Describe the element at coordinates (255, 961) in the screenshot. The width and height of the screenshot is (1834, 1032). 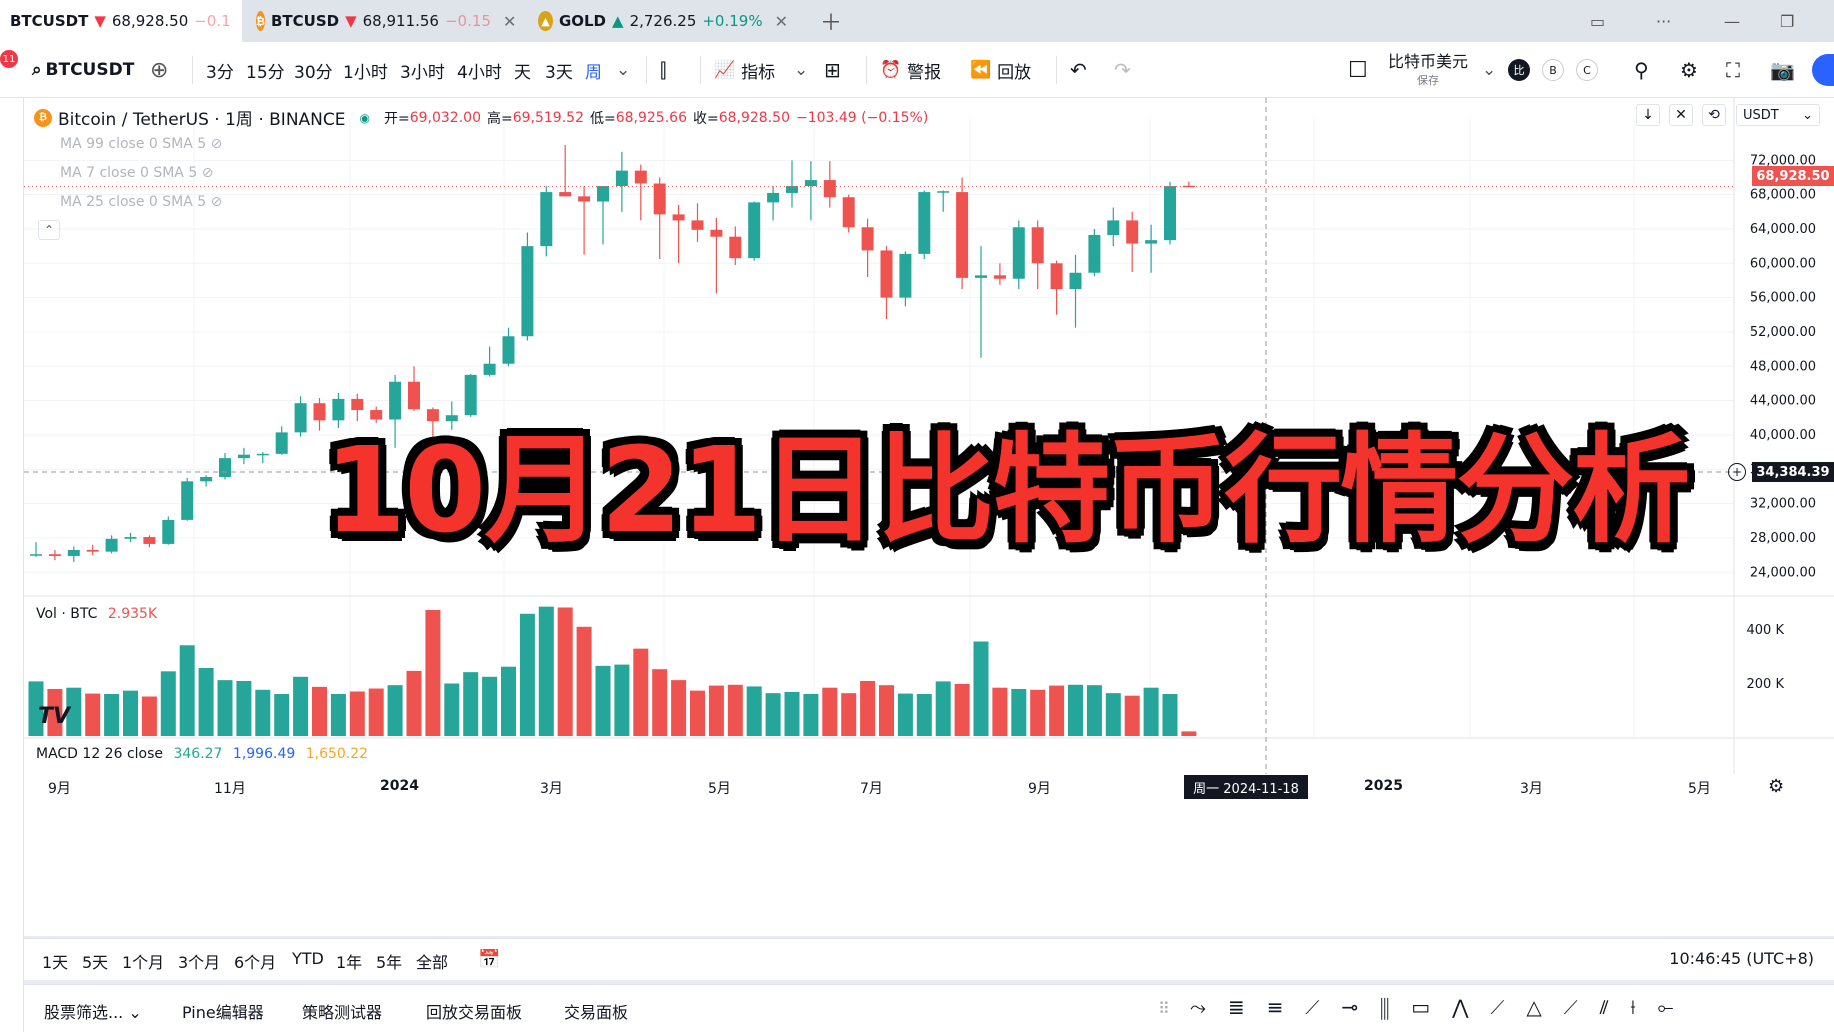
I see `range-6m: 6个月` at that location.